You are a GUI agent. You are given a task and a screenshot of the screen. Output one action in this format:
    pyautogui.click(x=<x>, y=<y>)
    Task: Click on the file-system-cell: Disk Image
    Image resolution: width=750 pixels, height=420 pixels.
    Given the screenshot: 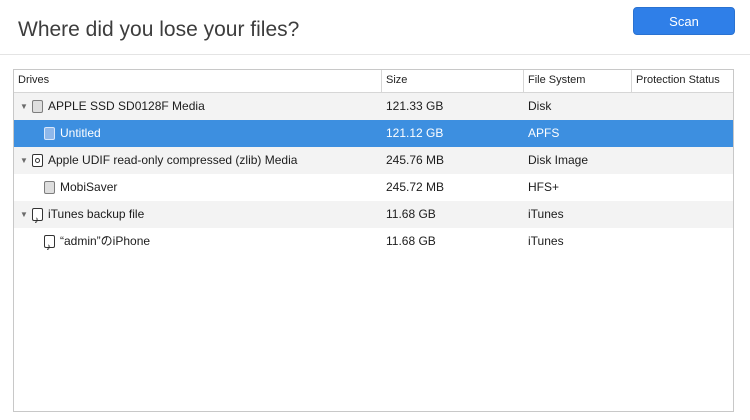 What is the action you would take?
    pyautogui.click(x=558, y=160)
    